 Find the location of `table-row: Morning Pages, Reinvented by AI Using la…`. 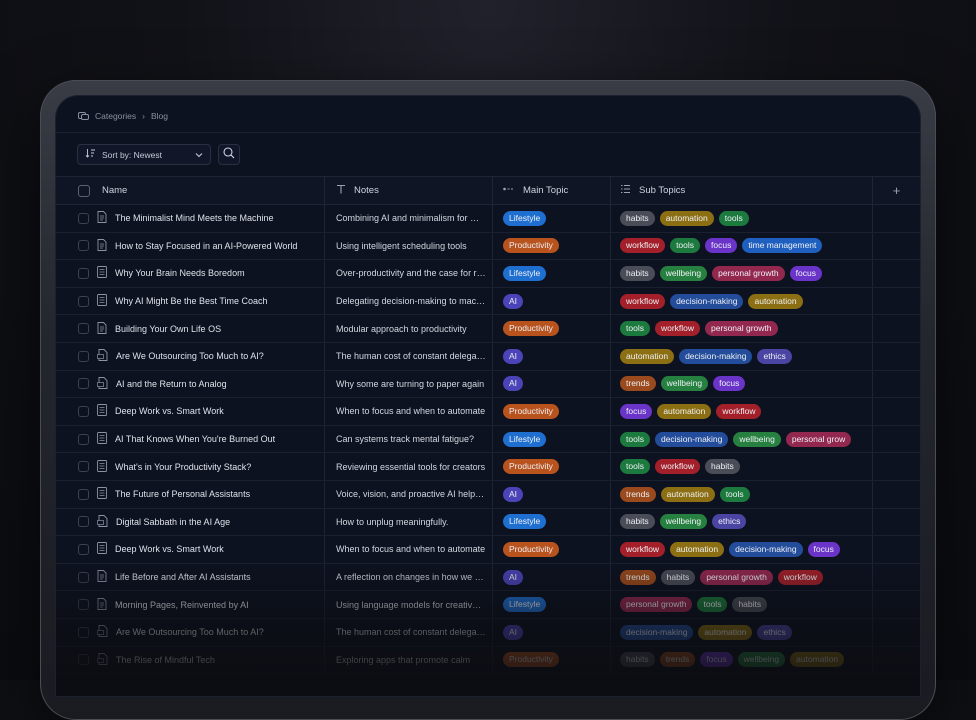

table-row: Morning Pages, Reinvented by AI Using la… is located at coordinates (488, 605).